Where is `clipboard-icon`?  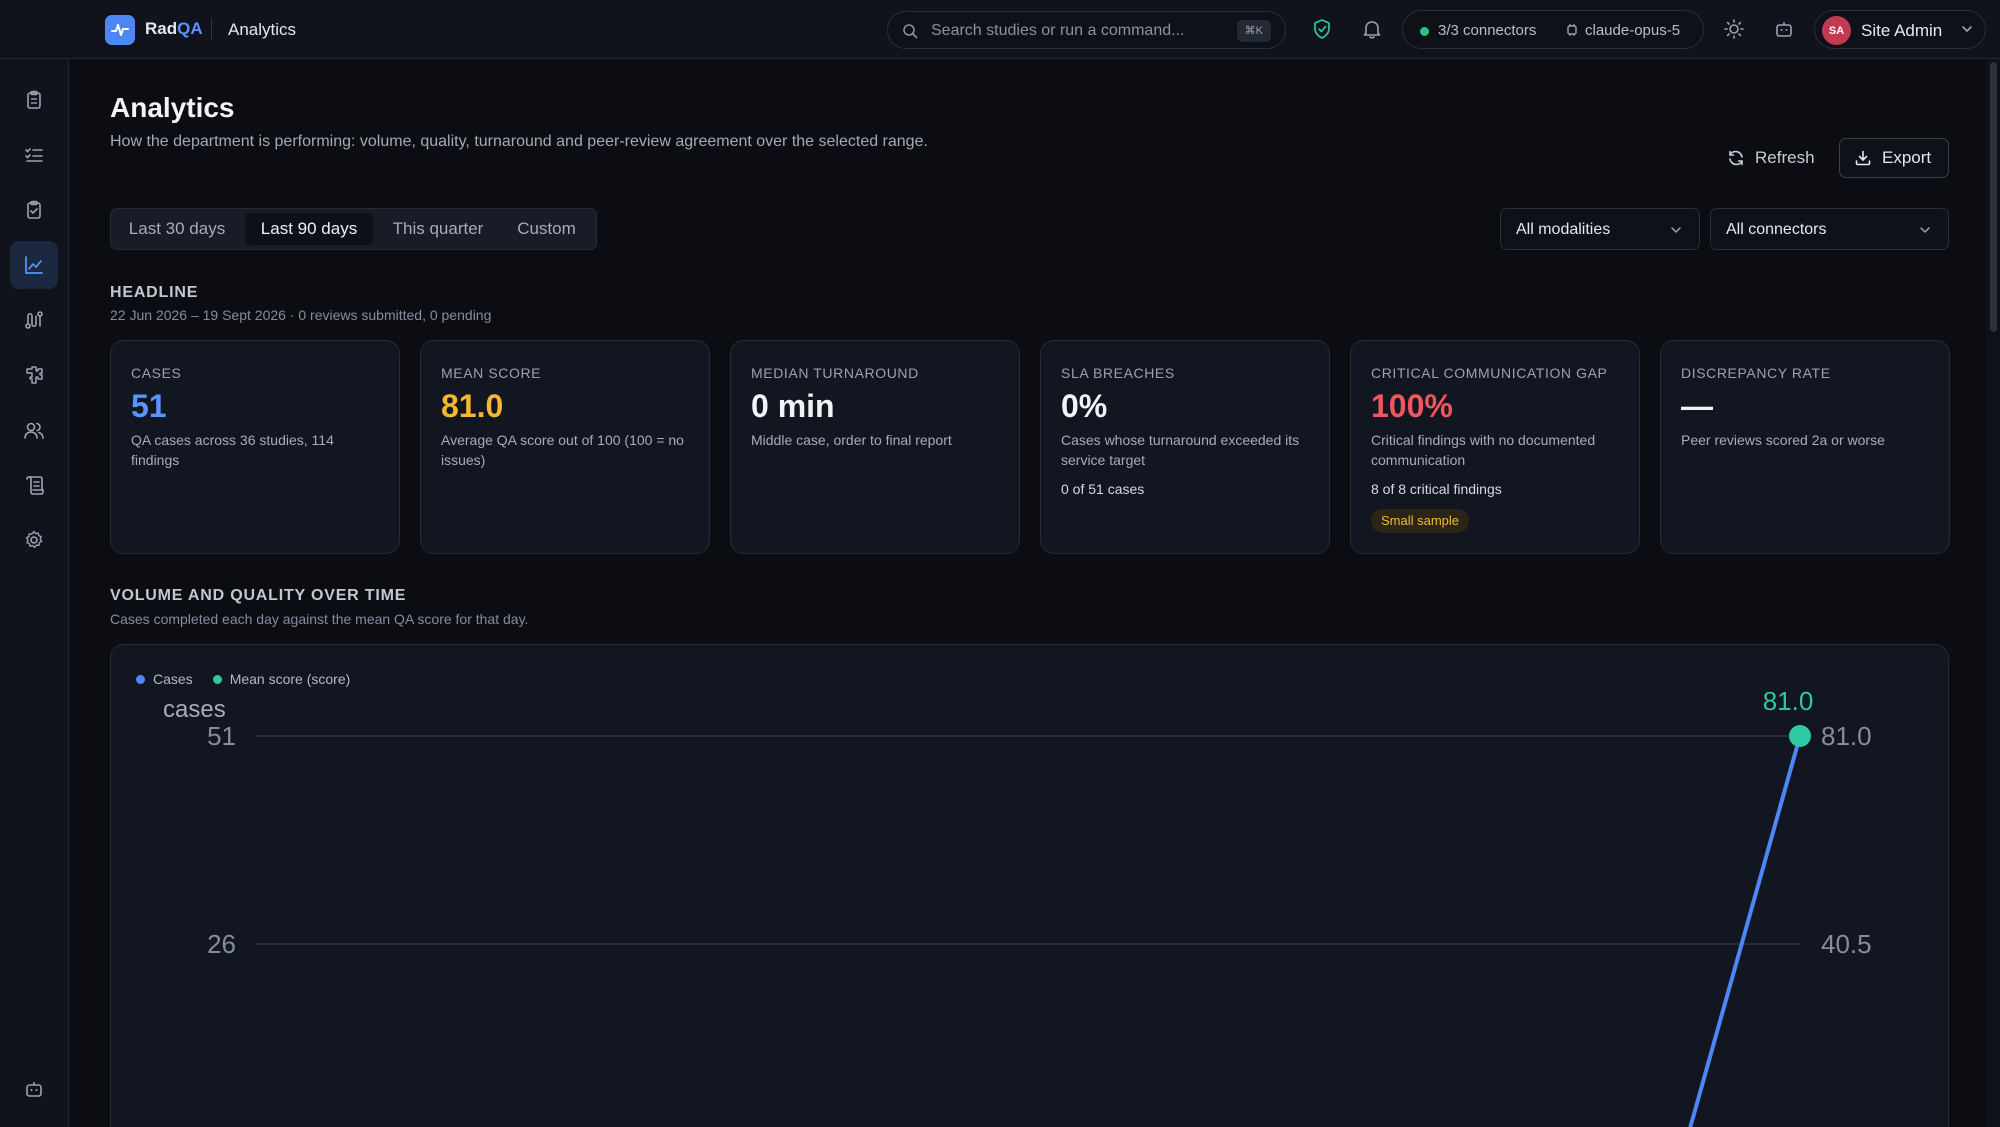 clipboard-icon is located at coordinates (34, 99).